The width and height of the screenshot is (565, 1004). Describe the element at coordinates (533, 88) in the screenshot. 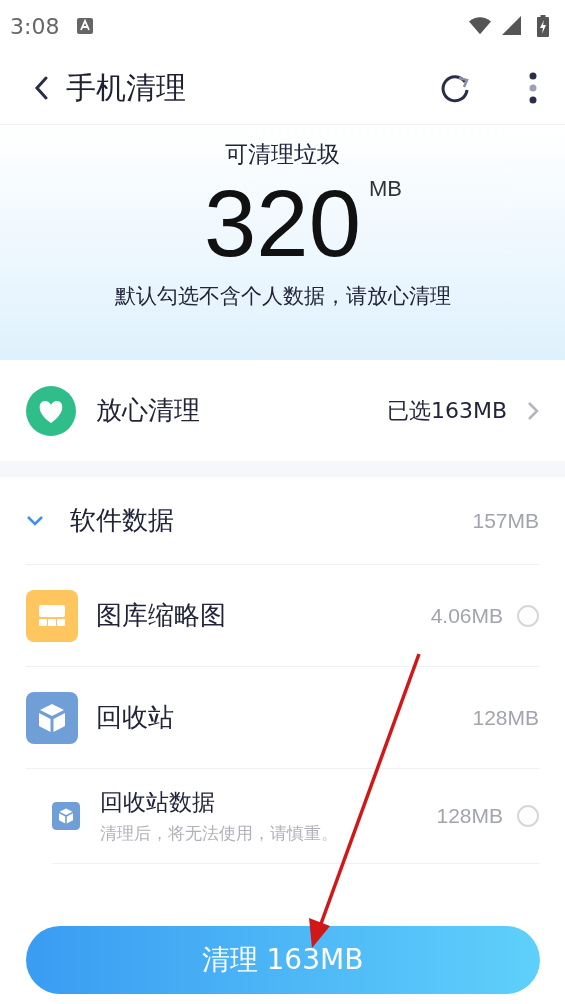

I see `more-options-icon` at that location.